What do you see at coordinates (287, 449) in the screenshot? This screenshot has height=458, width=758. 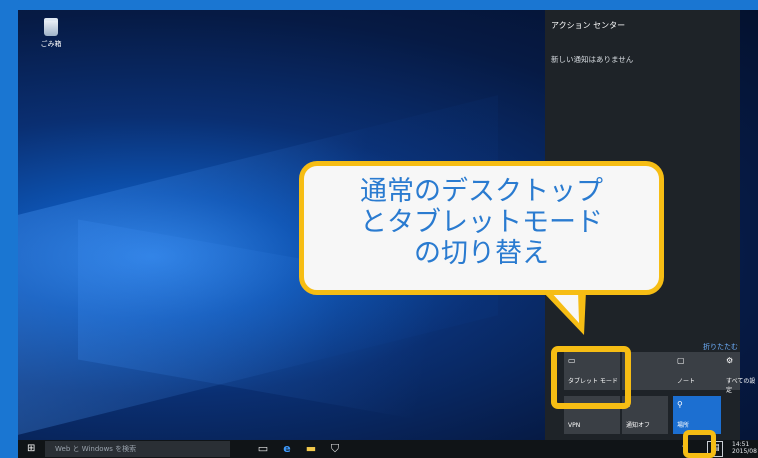 I see `edge-browser-icon: e` at bounding box center [287, 449].